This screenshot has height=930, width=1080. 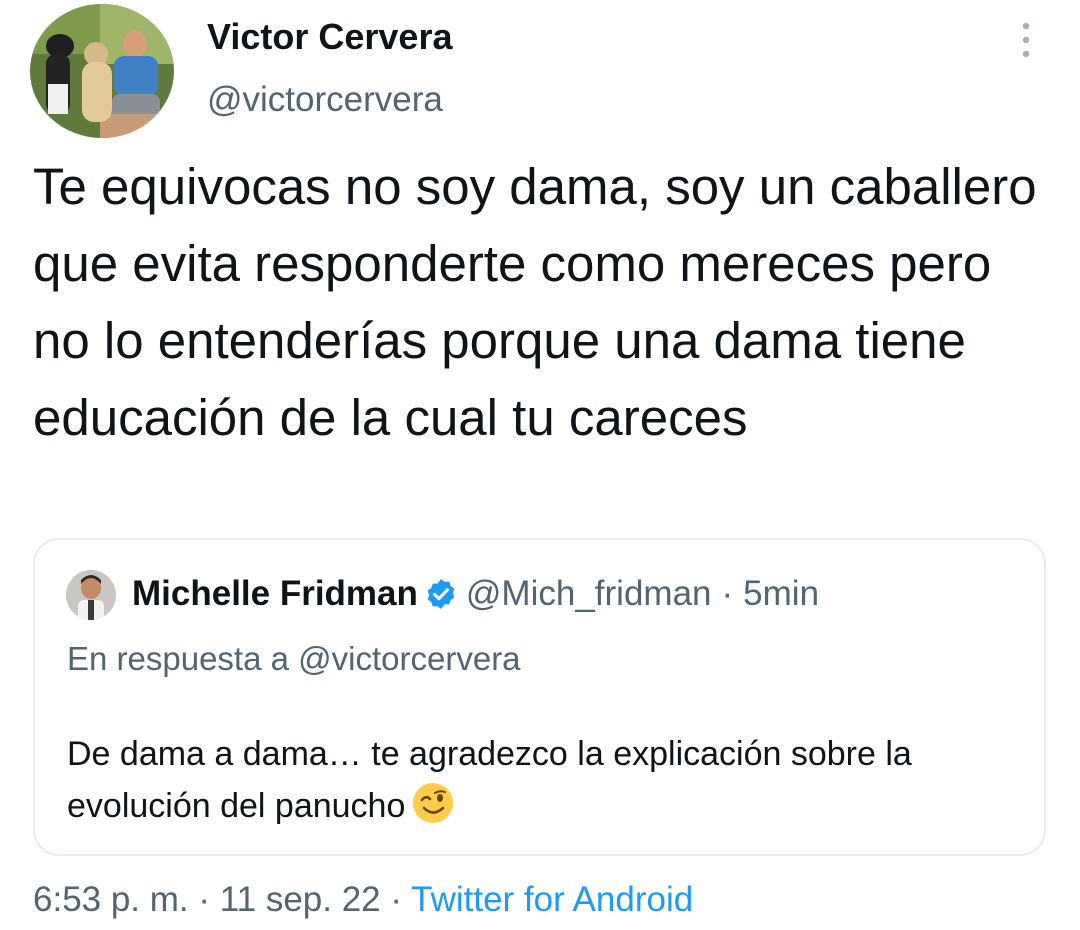 I want to click on tweet-time: 6:53 p. m., so click(x=111, y=899).